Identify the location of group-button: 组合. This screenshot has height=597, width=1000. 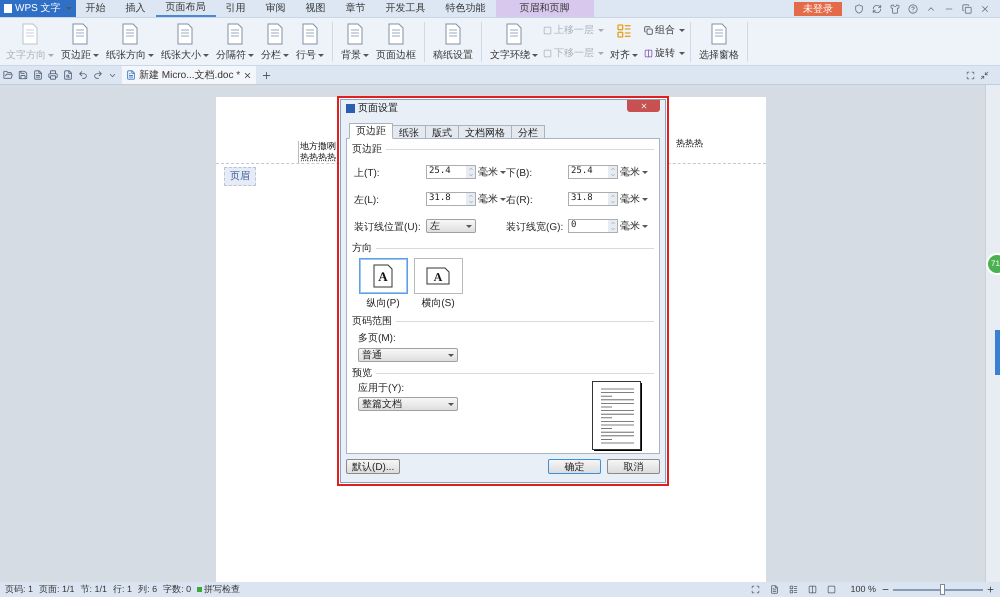
(664, 30).